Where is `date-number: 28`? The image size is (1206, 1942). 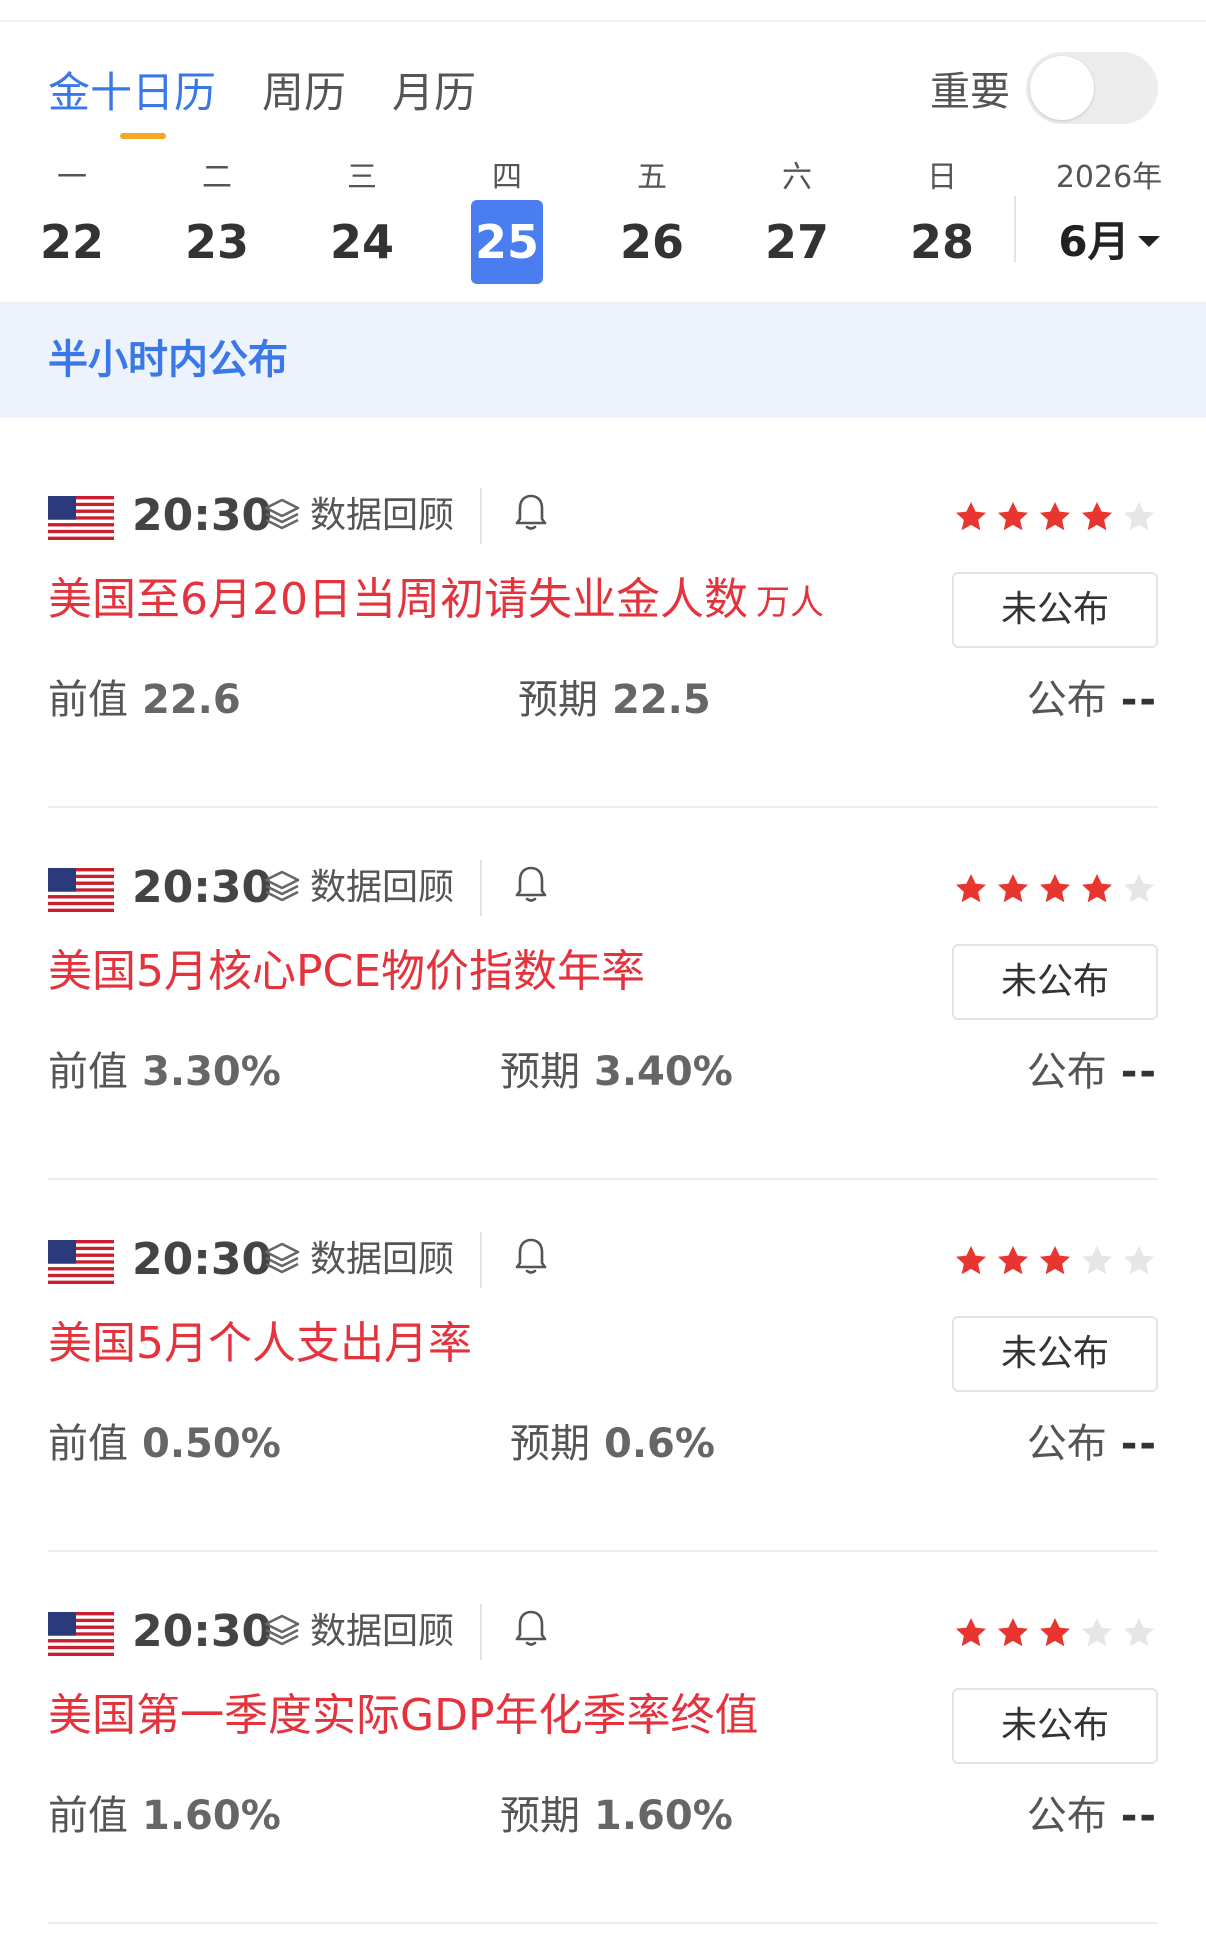 date-number: 28 is located at coordinates (941, 242).